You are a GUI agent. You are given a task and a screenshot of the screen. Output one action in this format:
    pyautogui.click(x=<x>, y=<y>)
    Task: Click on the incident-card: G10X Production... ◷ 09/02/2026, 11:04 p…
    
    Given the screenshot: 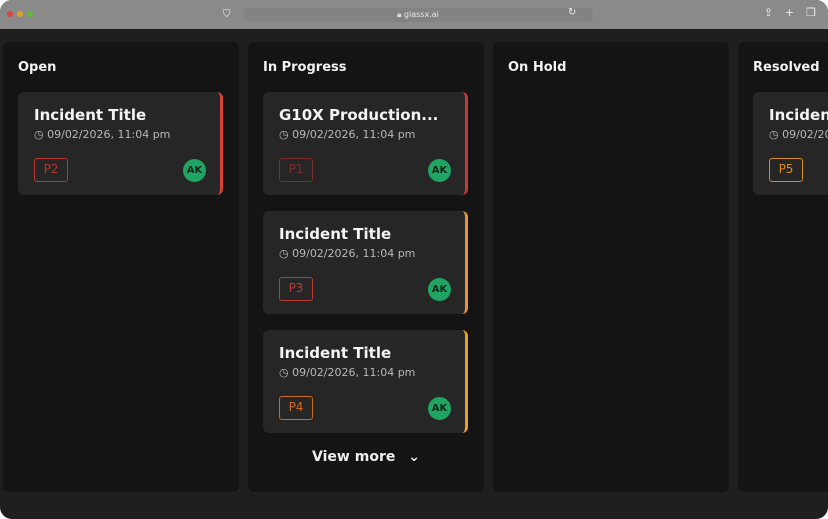 What is the action you would take?
    pyautogui.click(x=365, y=143)
    